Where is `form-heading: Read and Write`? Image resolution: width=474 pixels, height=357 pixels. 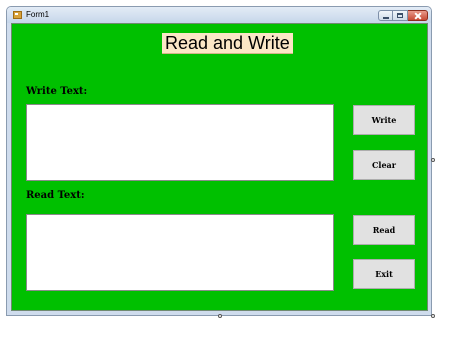
form-heading: Read and Write is located at coordinates (227, 43).